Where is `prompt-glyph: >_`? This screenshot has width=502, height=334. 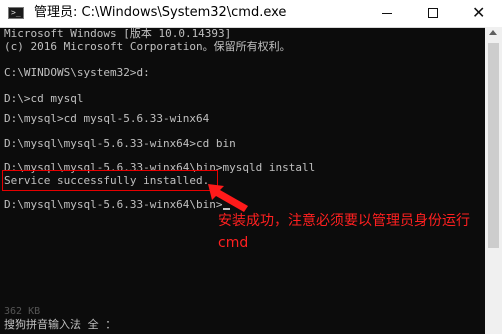 prompt-glyph: >_ is located at coordinates (16, 12).